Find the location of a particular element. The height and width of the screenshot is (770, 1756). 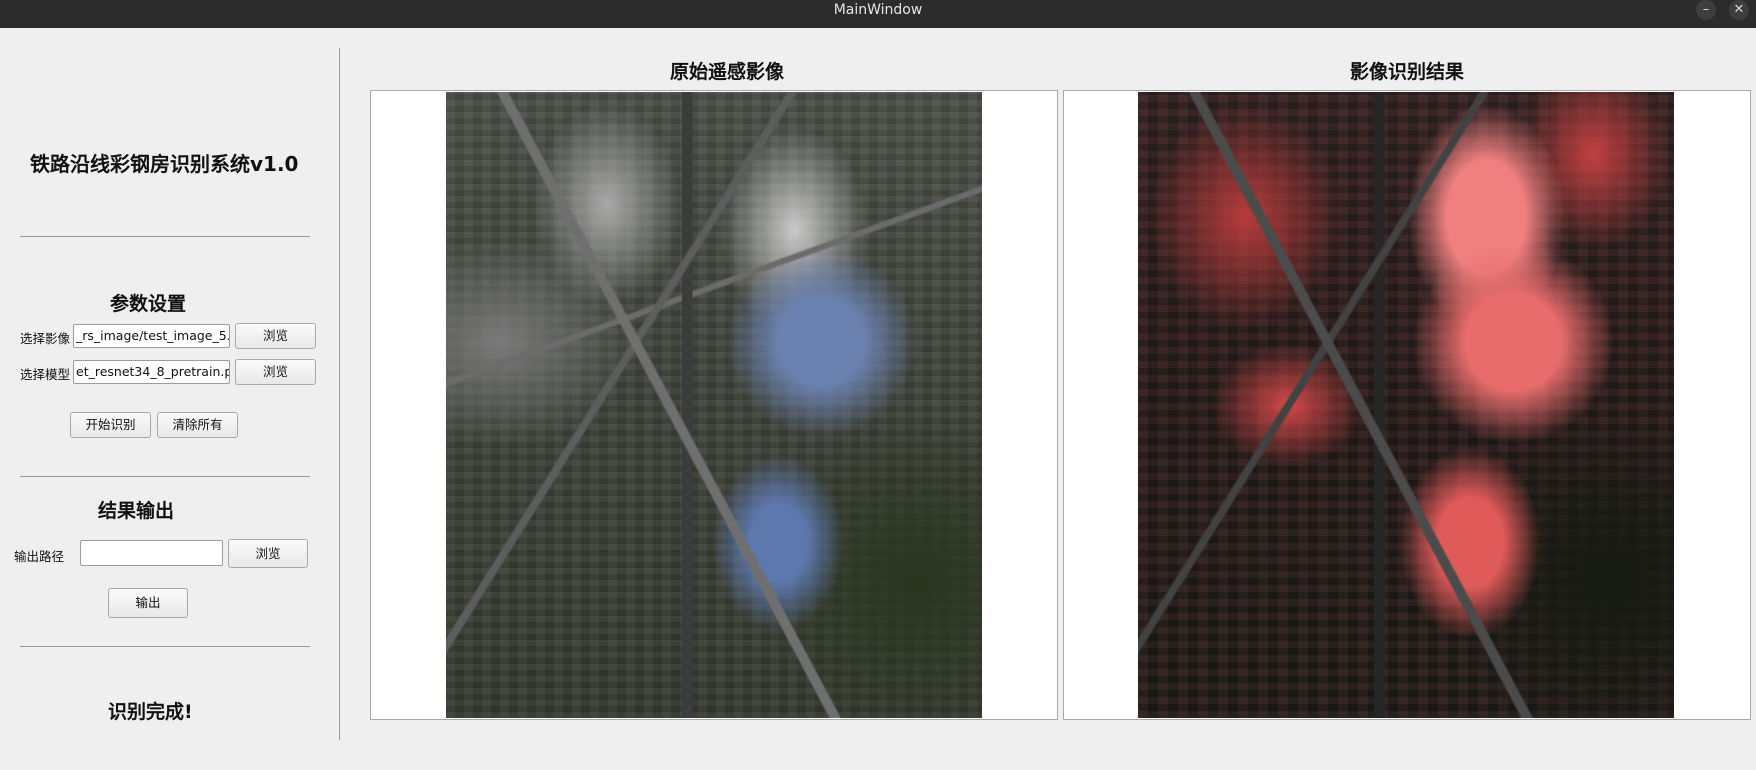

output-heading: 结果输出 is located at coordinates (136, 511).